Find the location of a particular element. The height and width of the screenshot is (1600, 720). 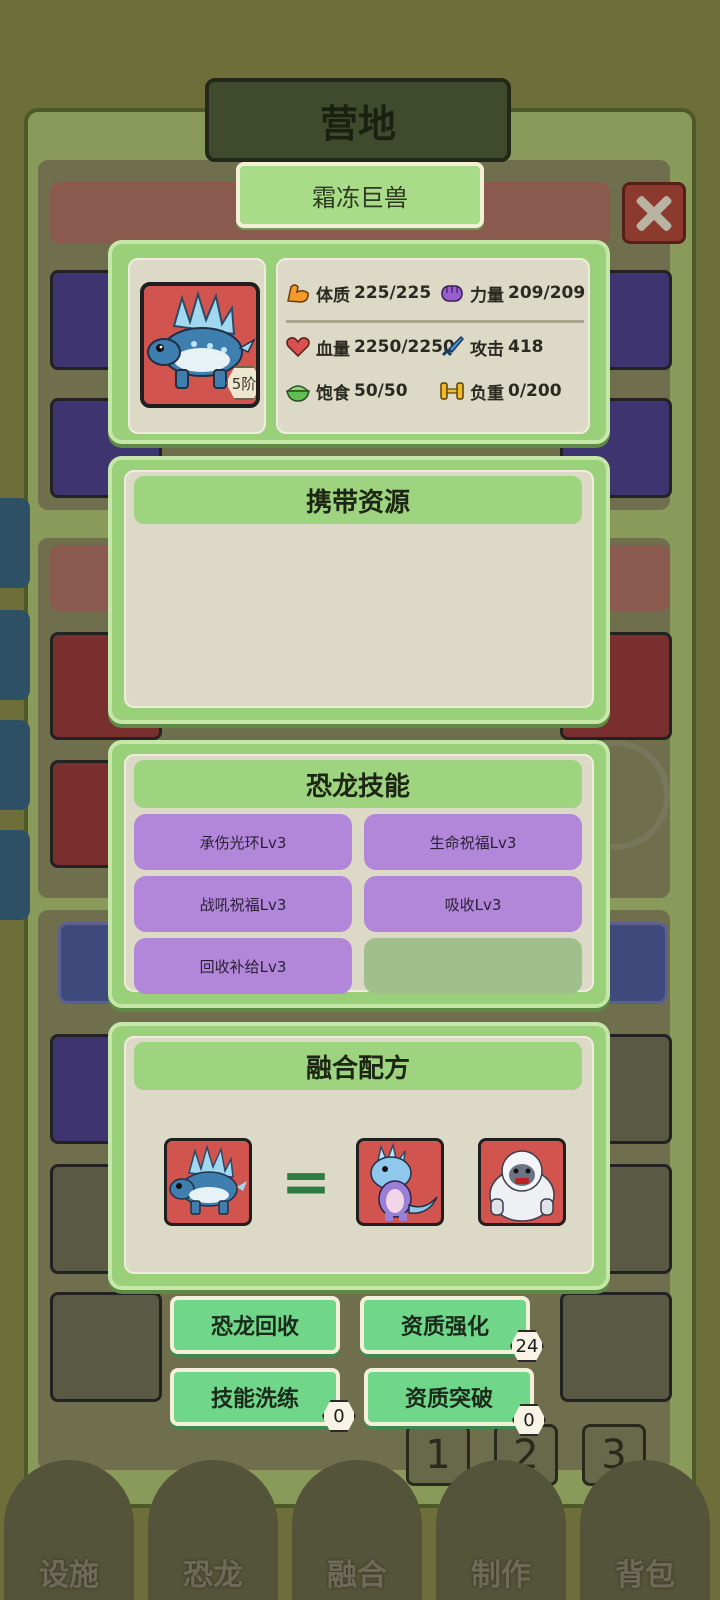

camp-title: 营地 is located at coordinates (358, 120).